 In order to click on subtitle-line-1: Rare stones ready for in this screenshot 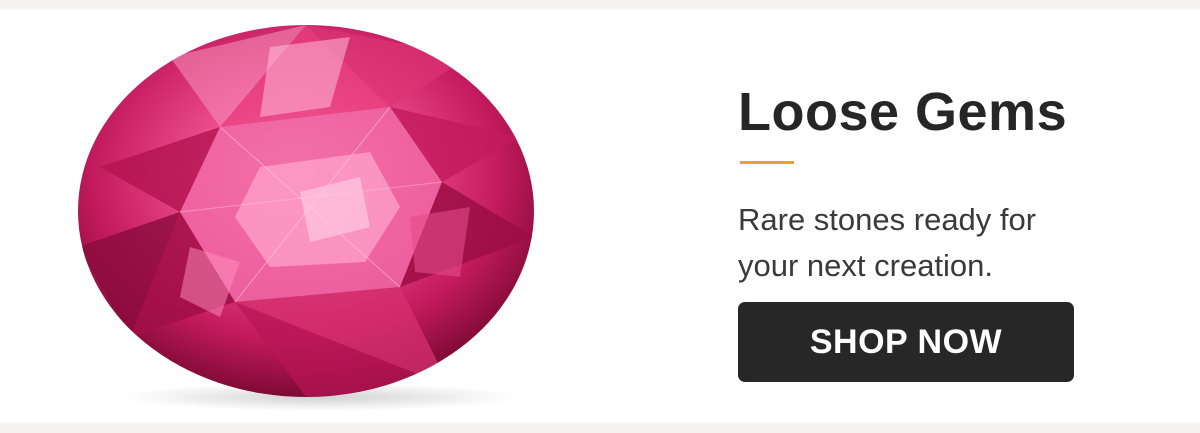, I will do `click(887, 219)`.